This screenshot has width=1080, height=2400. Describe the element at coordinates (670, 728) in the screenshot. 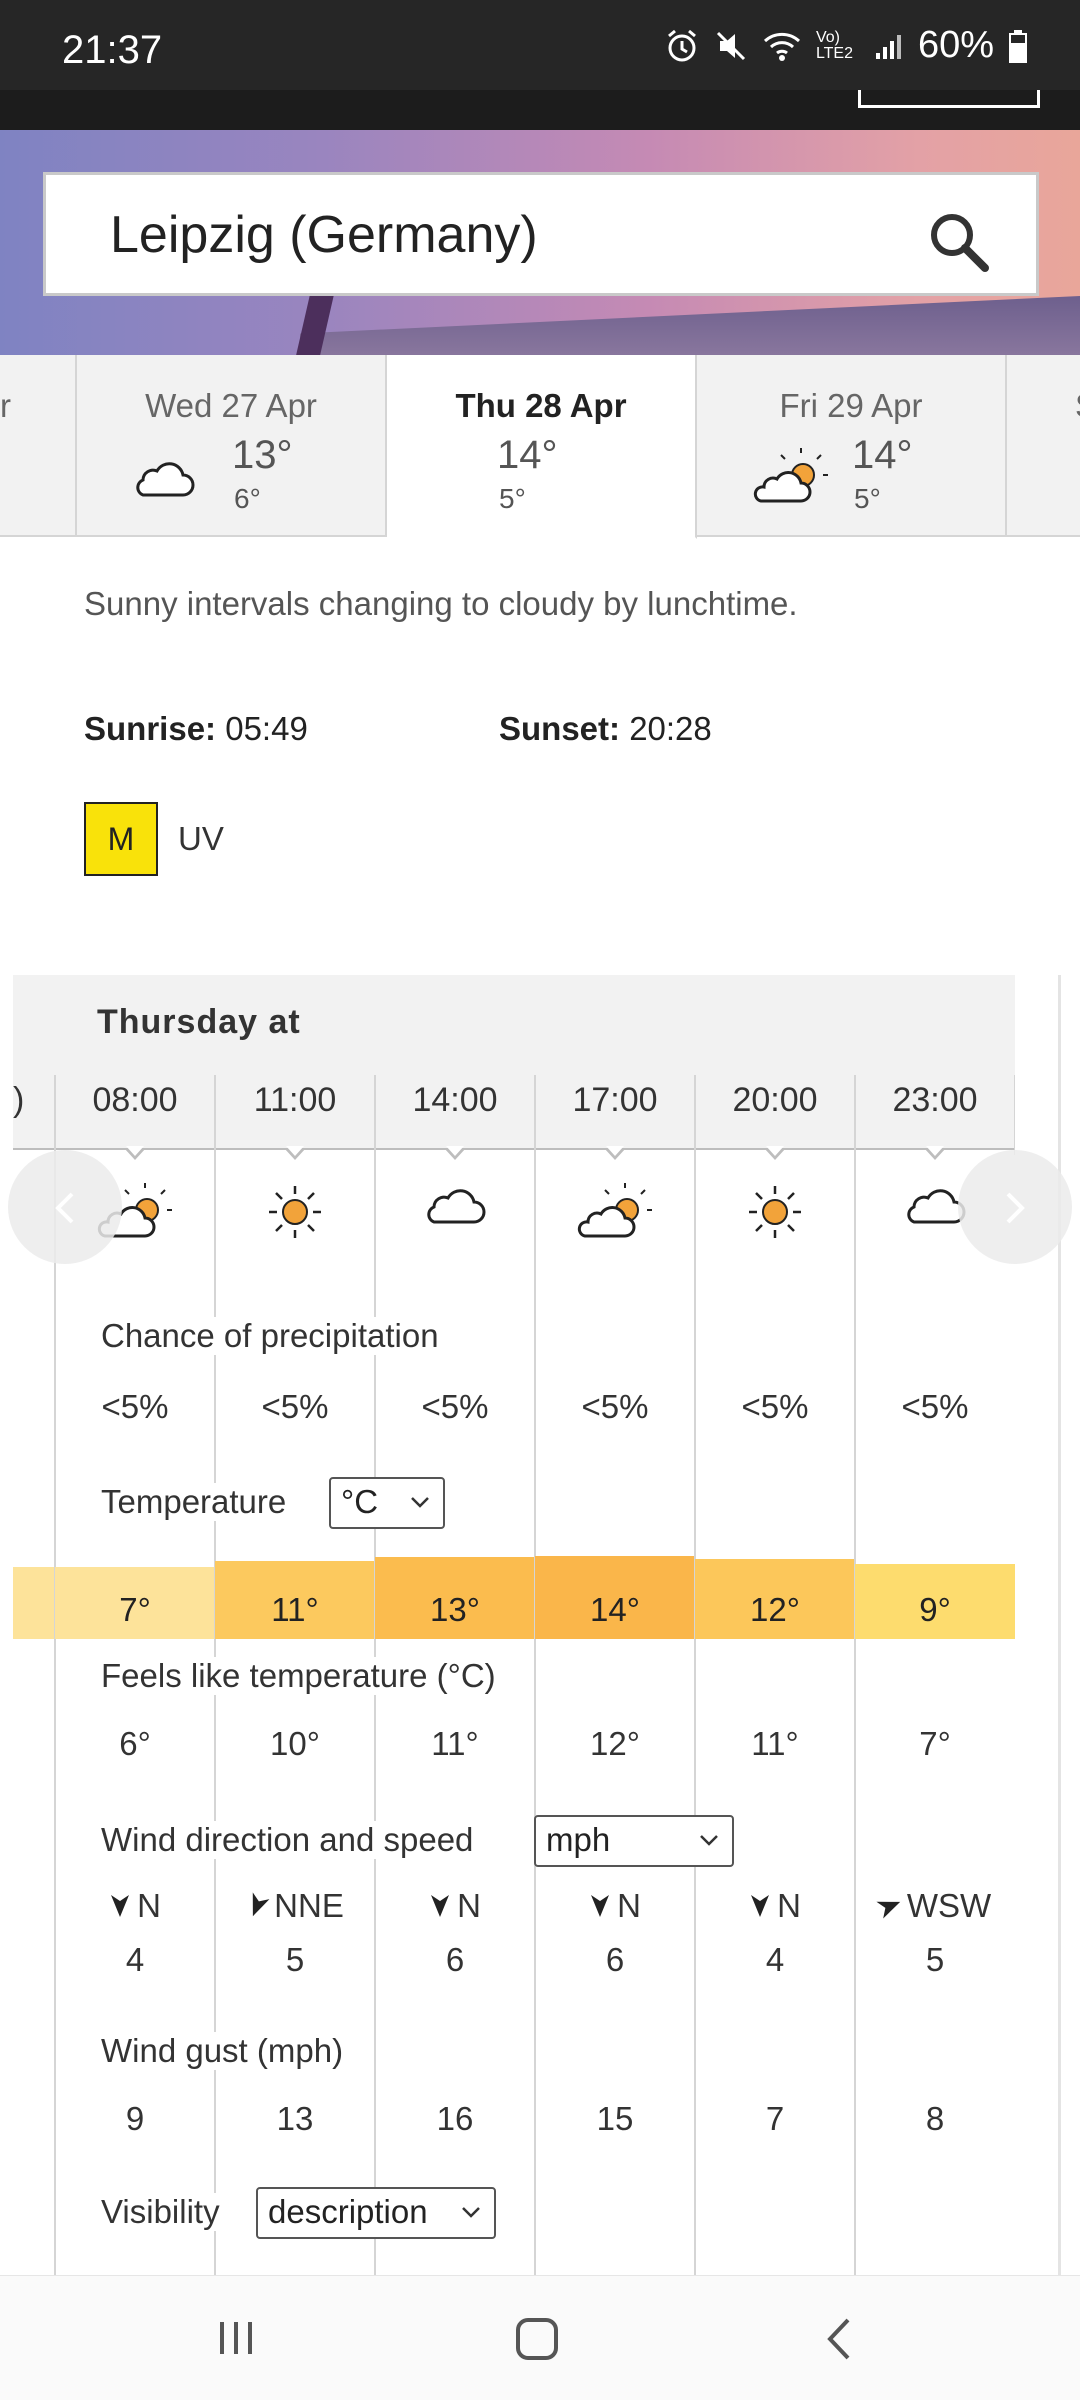

I see `sunset-value: 20:28` at that location.